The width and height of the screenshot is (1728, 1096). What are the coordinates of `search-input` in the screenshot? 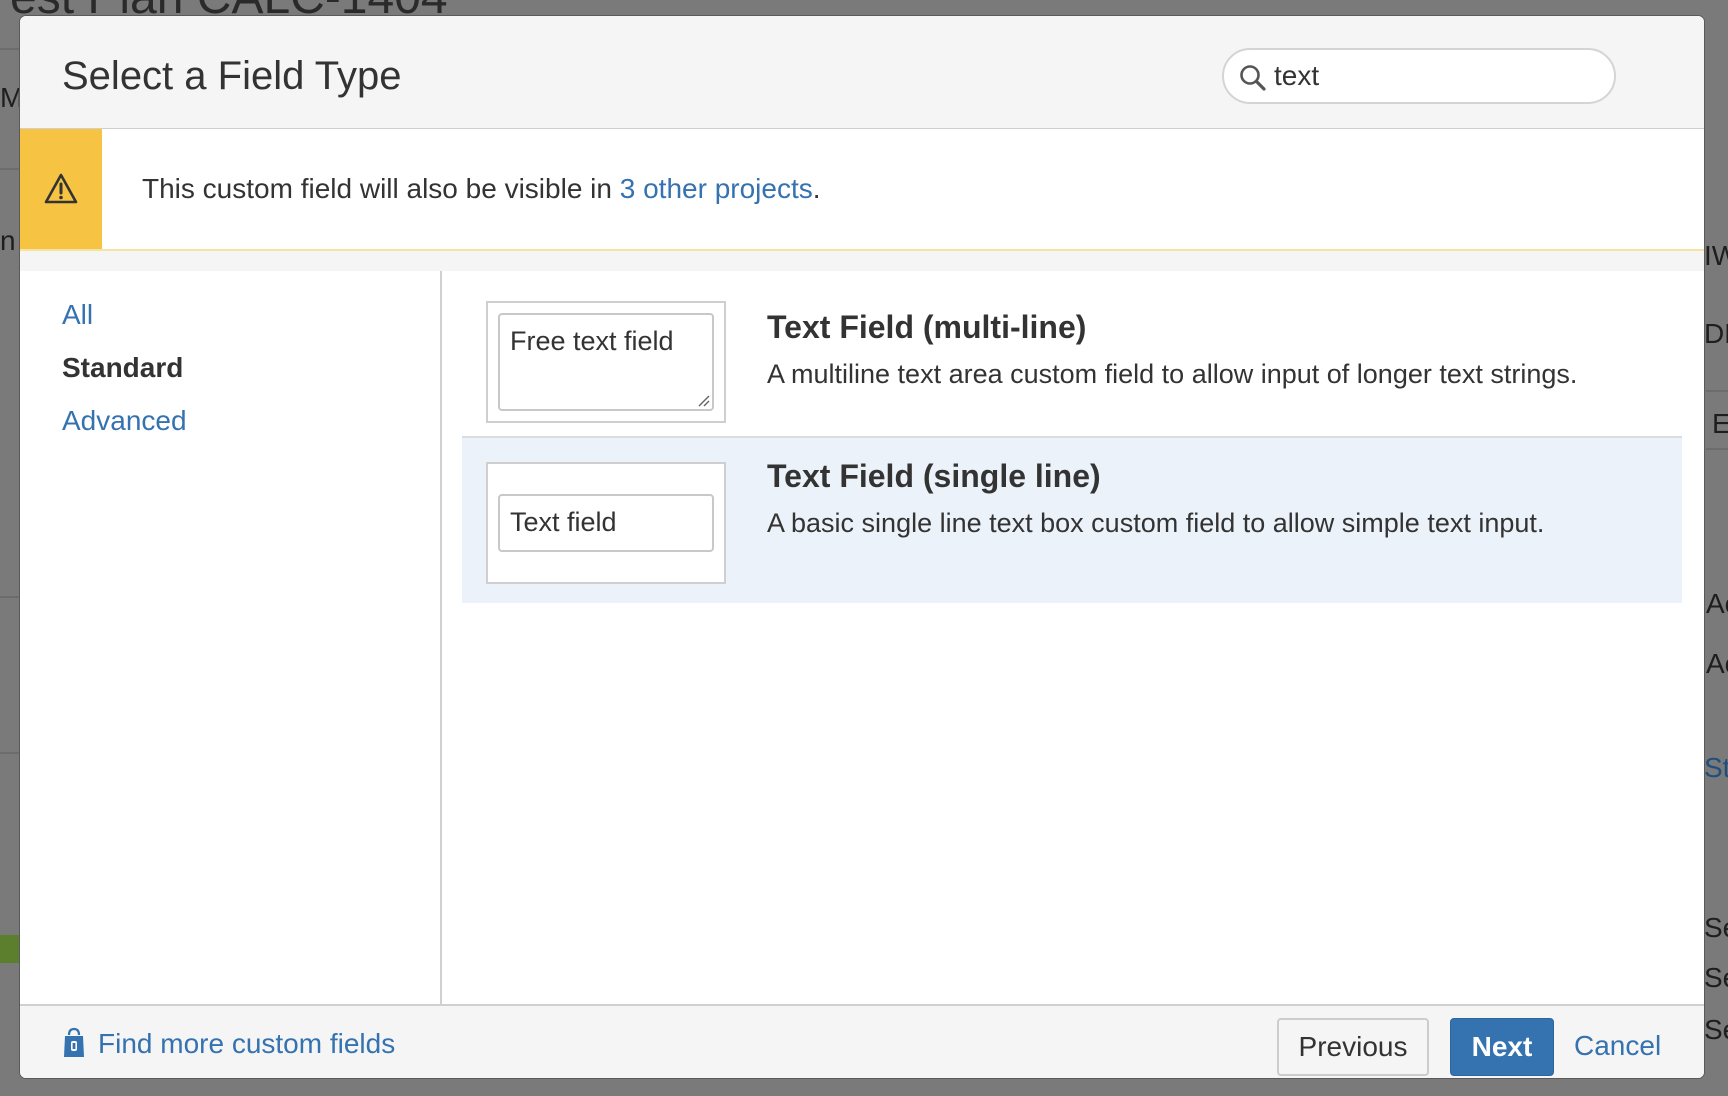 It's located at (1434, 76).